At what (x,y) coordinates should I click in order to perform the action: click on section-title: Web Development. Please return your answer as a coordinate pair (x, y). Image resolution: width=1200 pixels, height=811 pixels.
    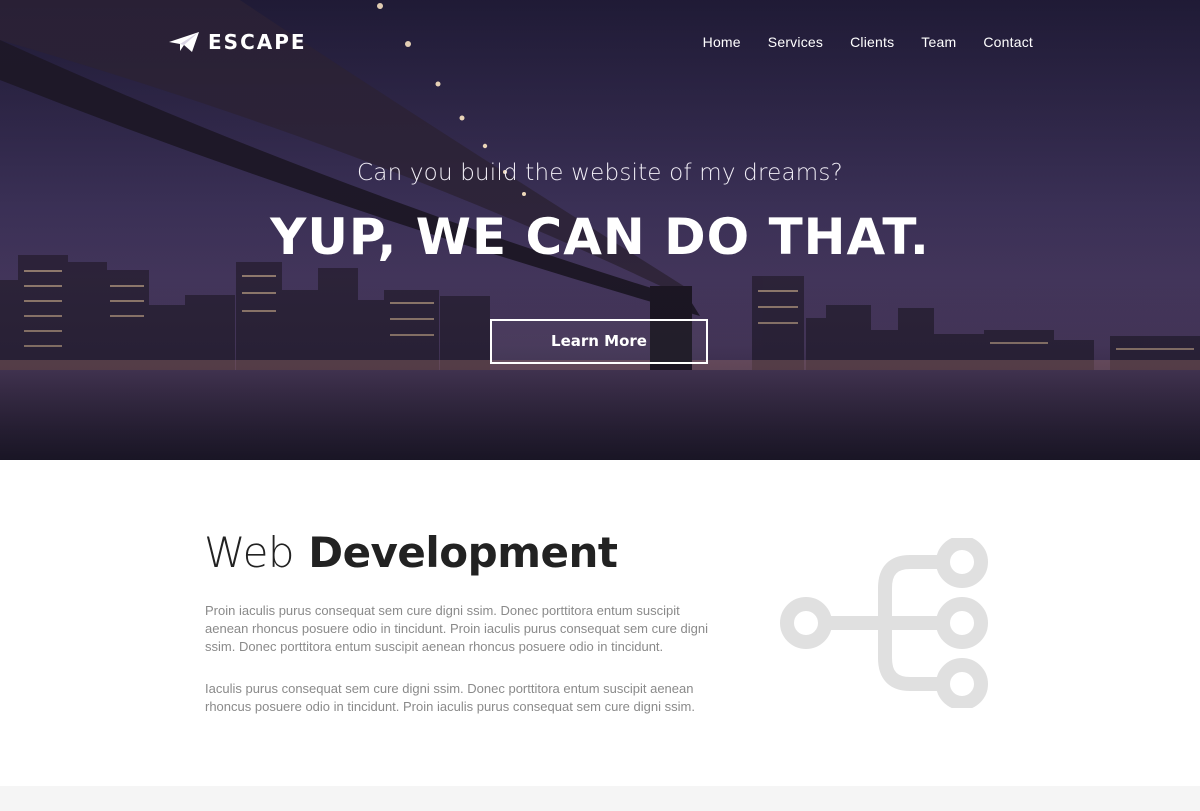
    Looking at the image, I should click on (411, 552).